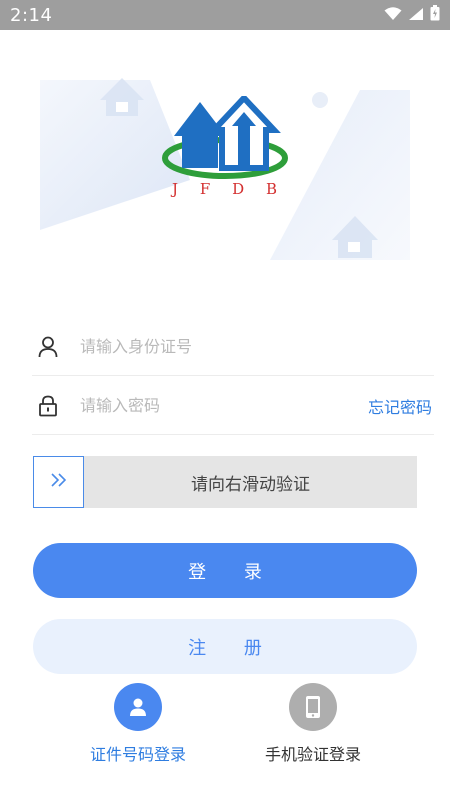  I want to click on slide-verify: 请向右滑动验证, so click(225, 482).